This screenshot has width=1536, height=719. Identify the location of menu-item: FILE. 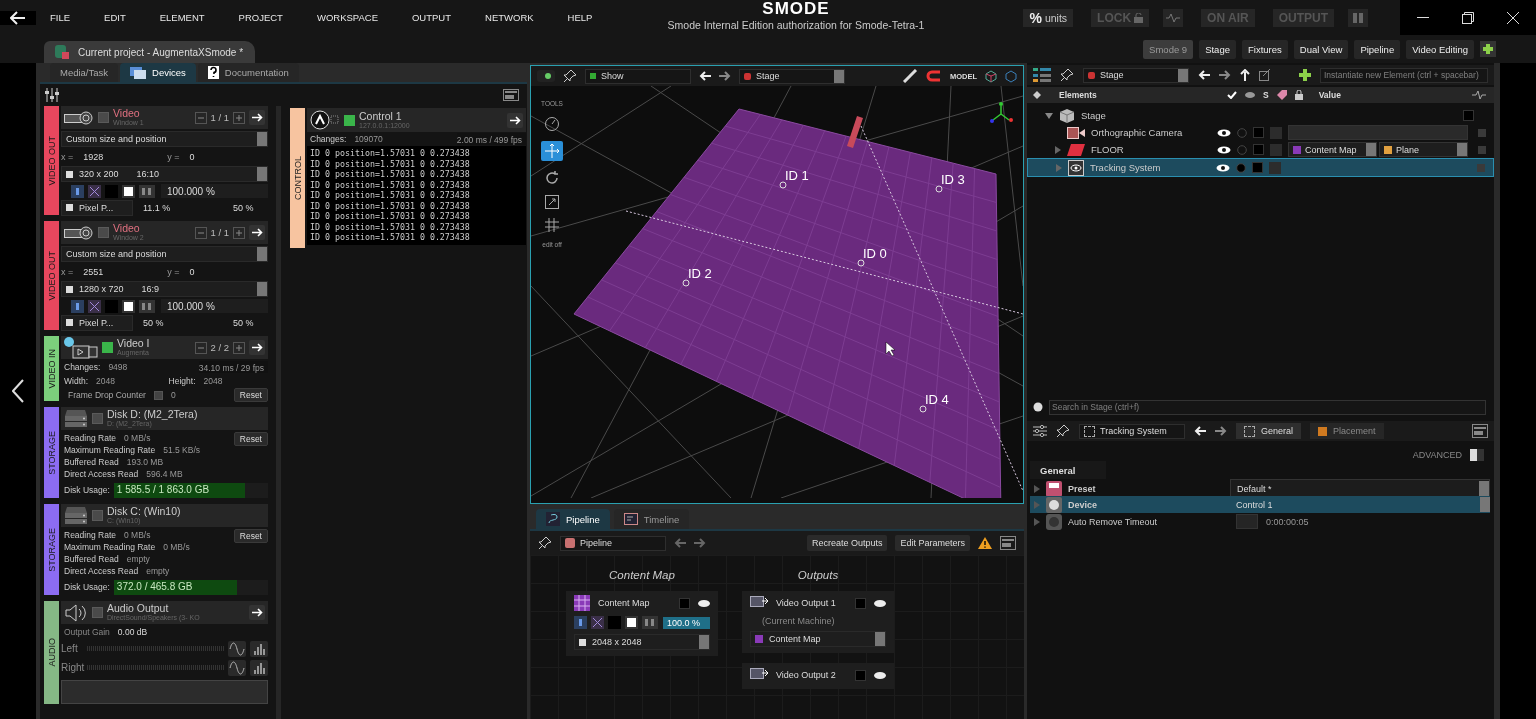
(60, 17).